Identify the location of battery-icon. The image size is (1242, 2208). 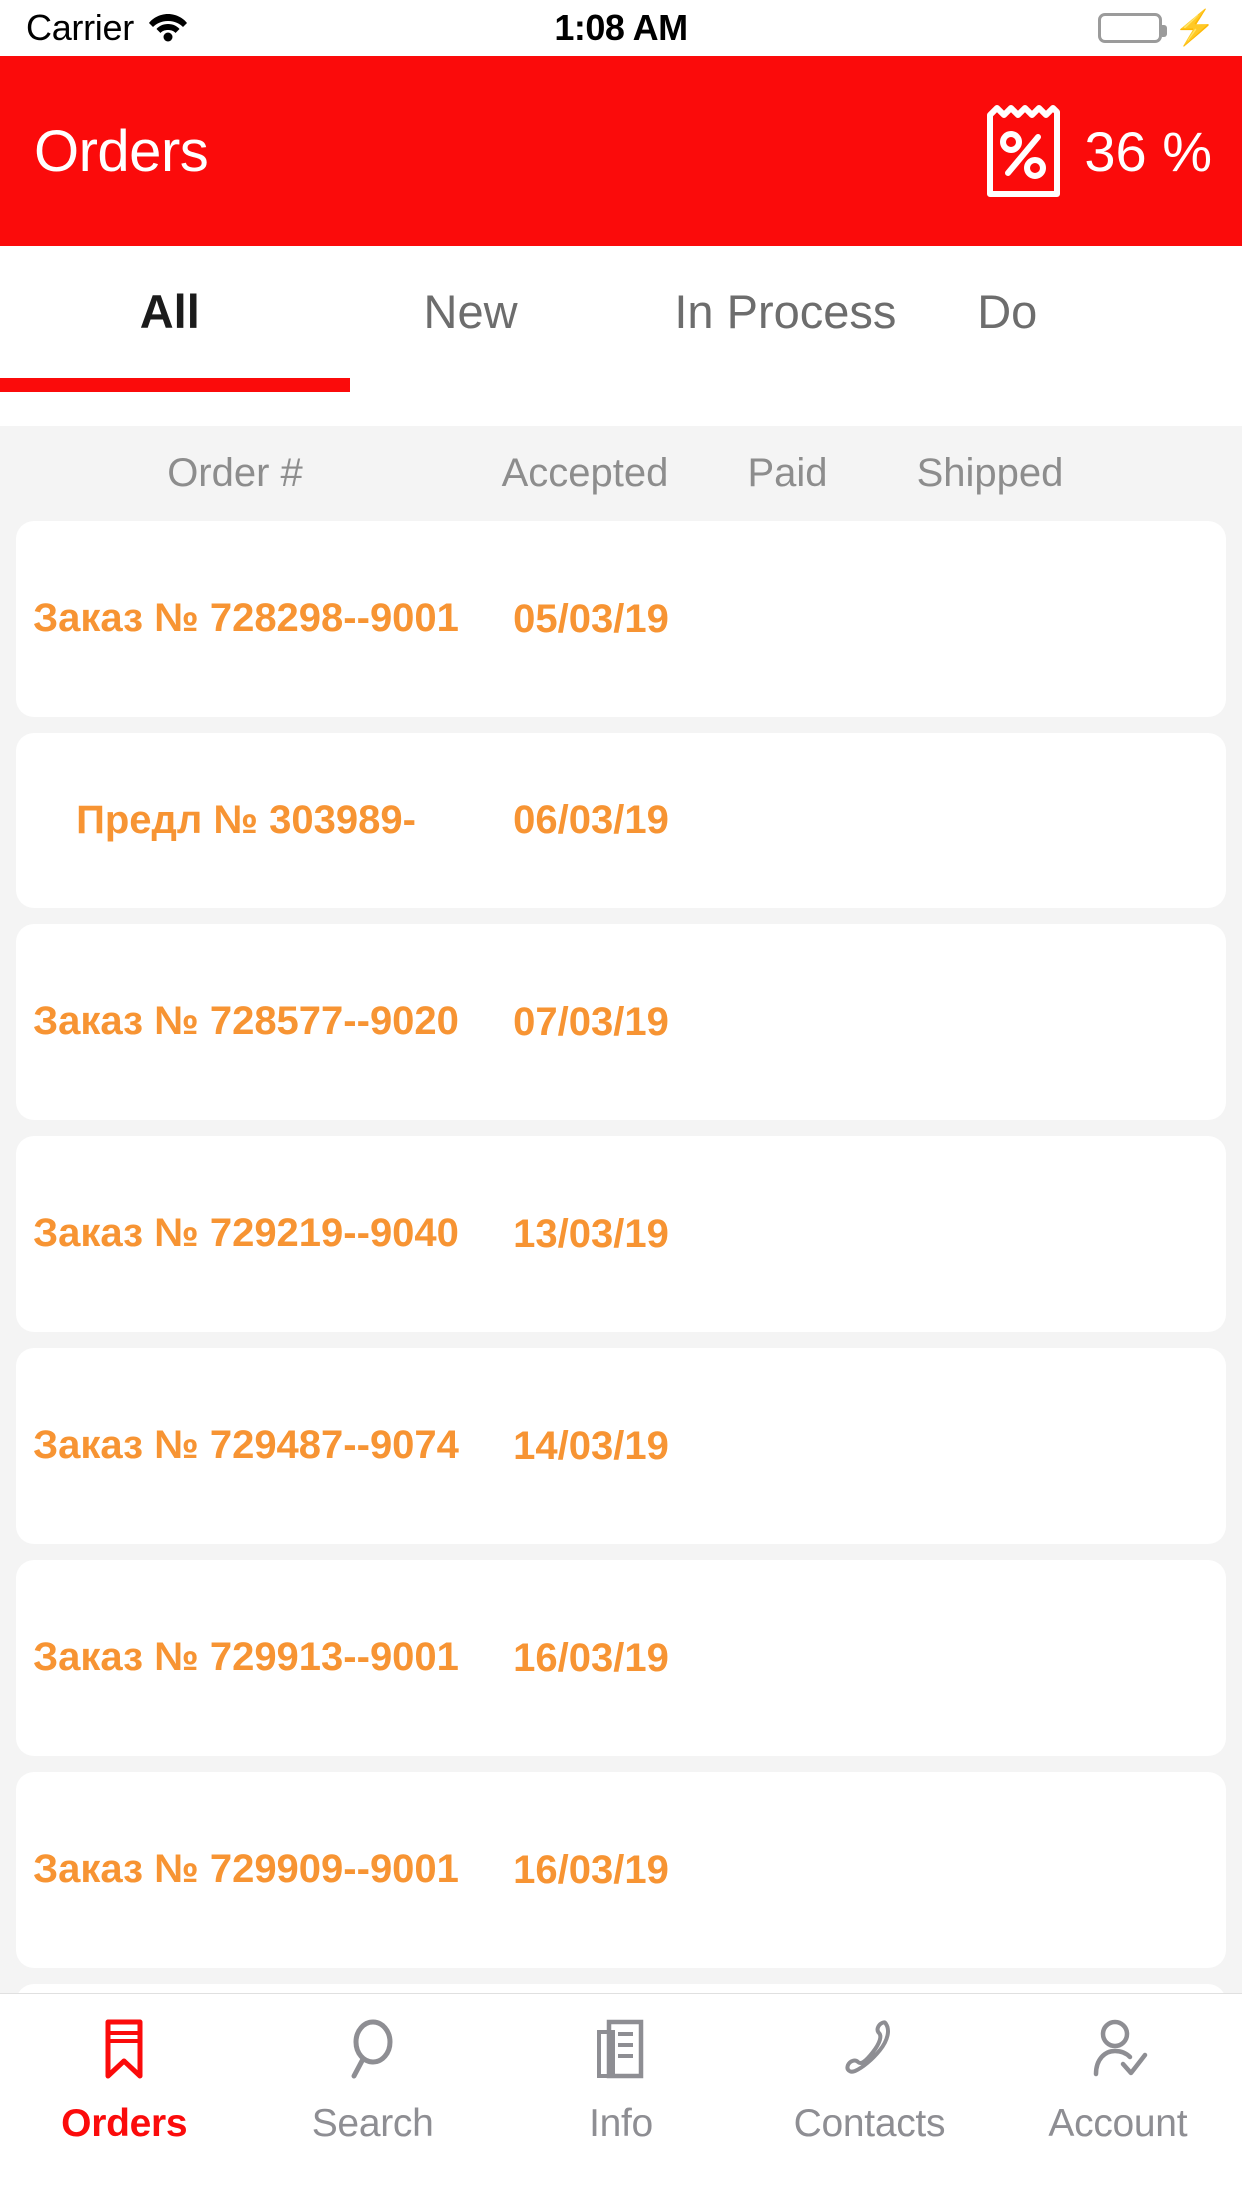
(1132, 28).